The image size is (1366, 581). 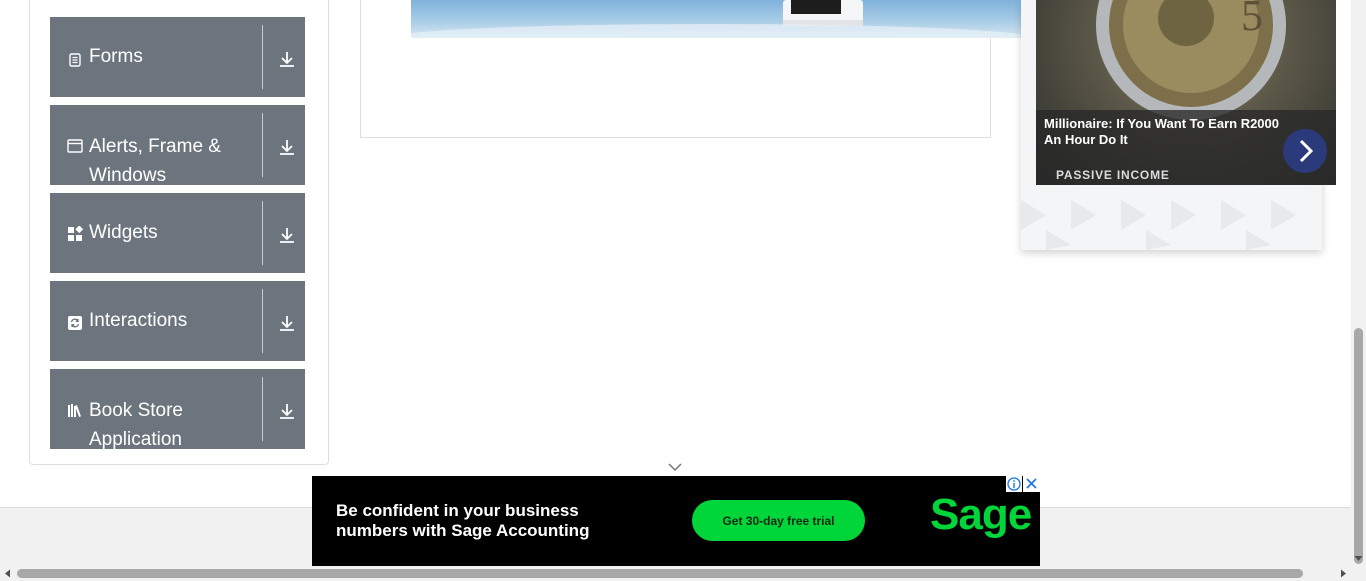 I want to click on banner-graphic, so click(x=716, y=19).